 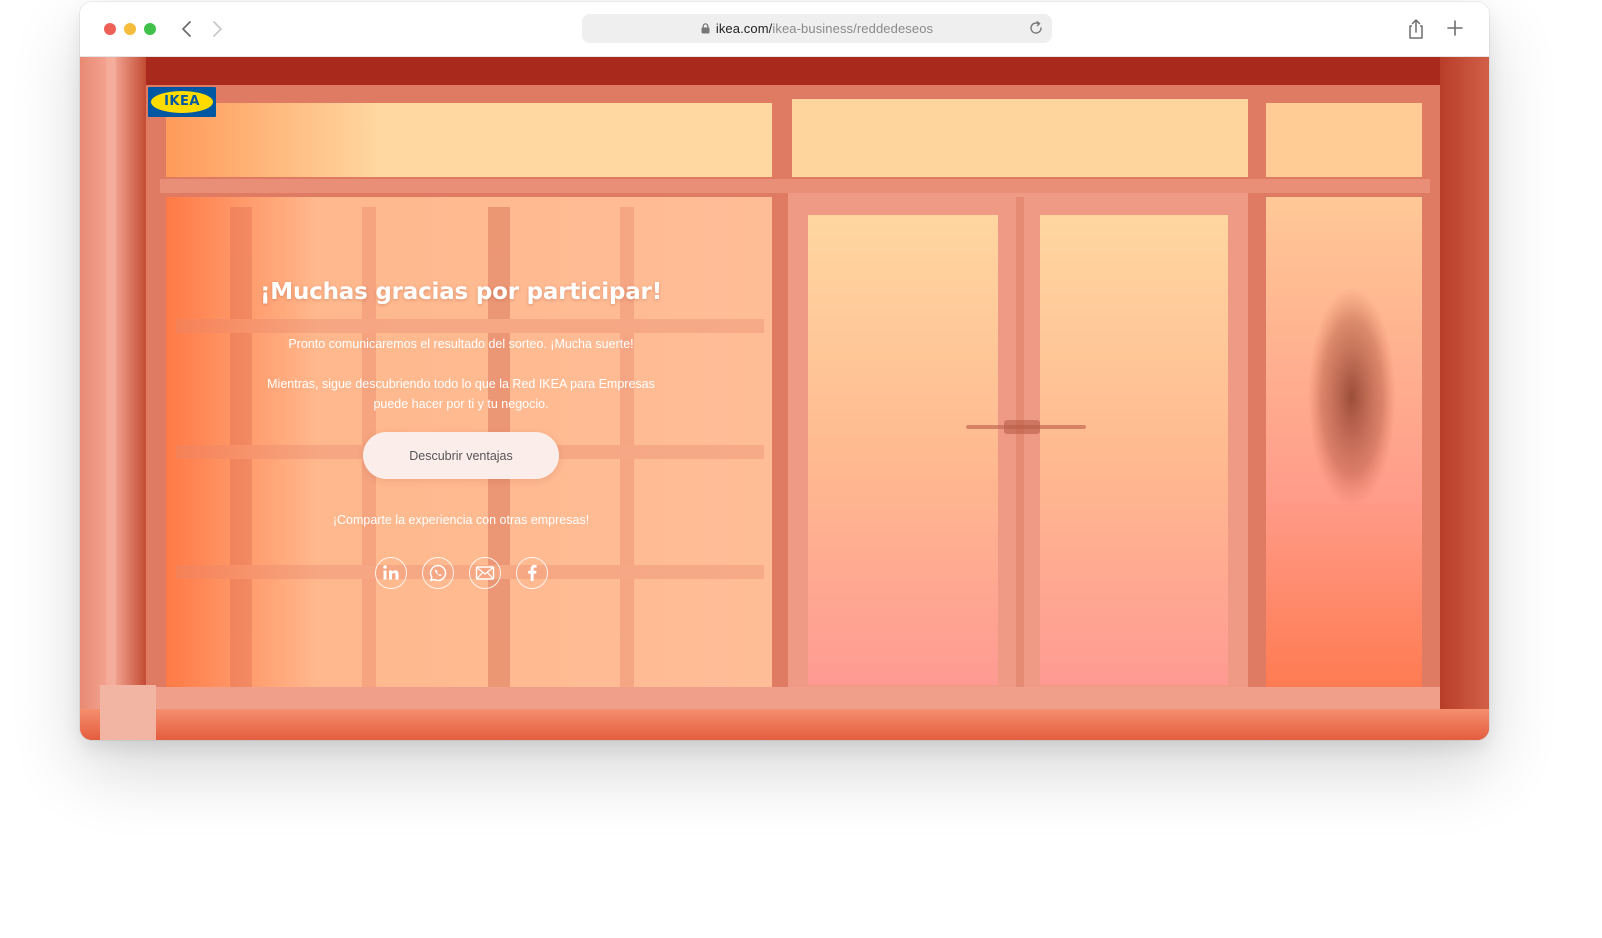 I want to click on page-title: ¡Muchas gracias por participar!, so click(x=461, y=292).